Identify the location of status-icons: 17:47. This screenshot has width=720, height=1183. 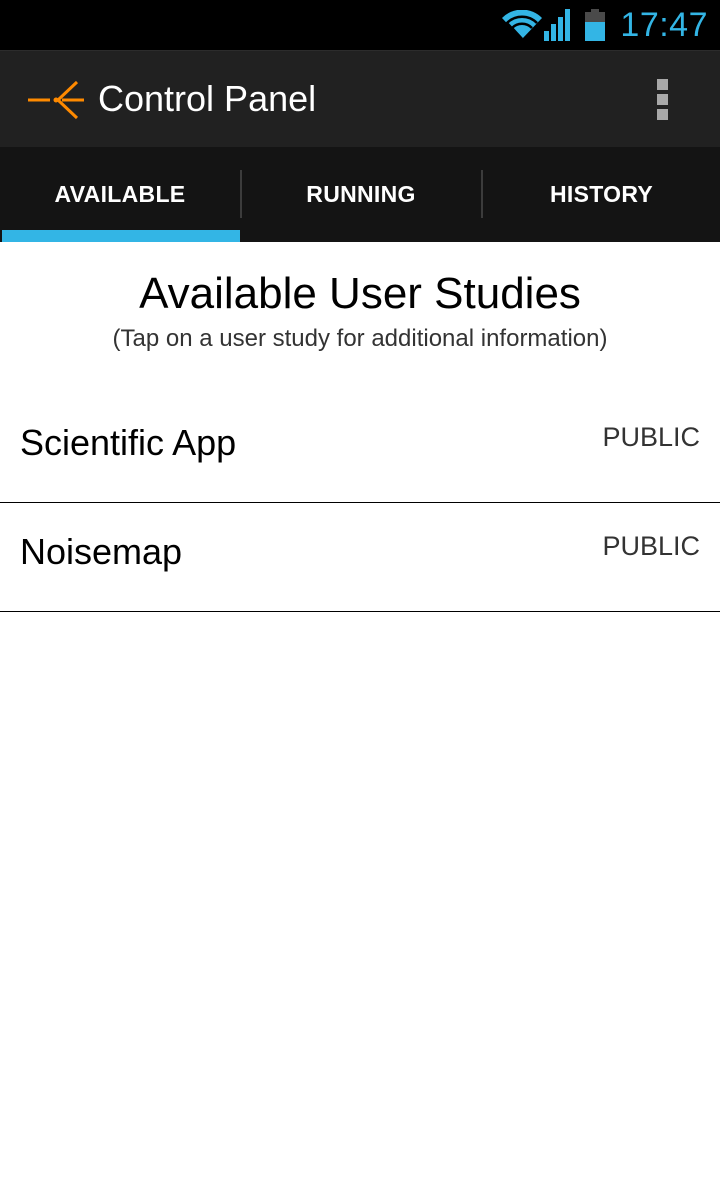
(605, 25).